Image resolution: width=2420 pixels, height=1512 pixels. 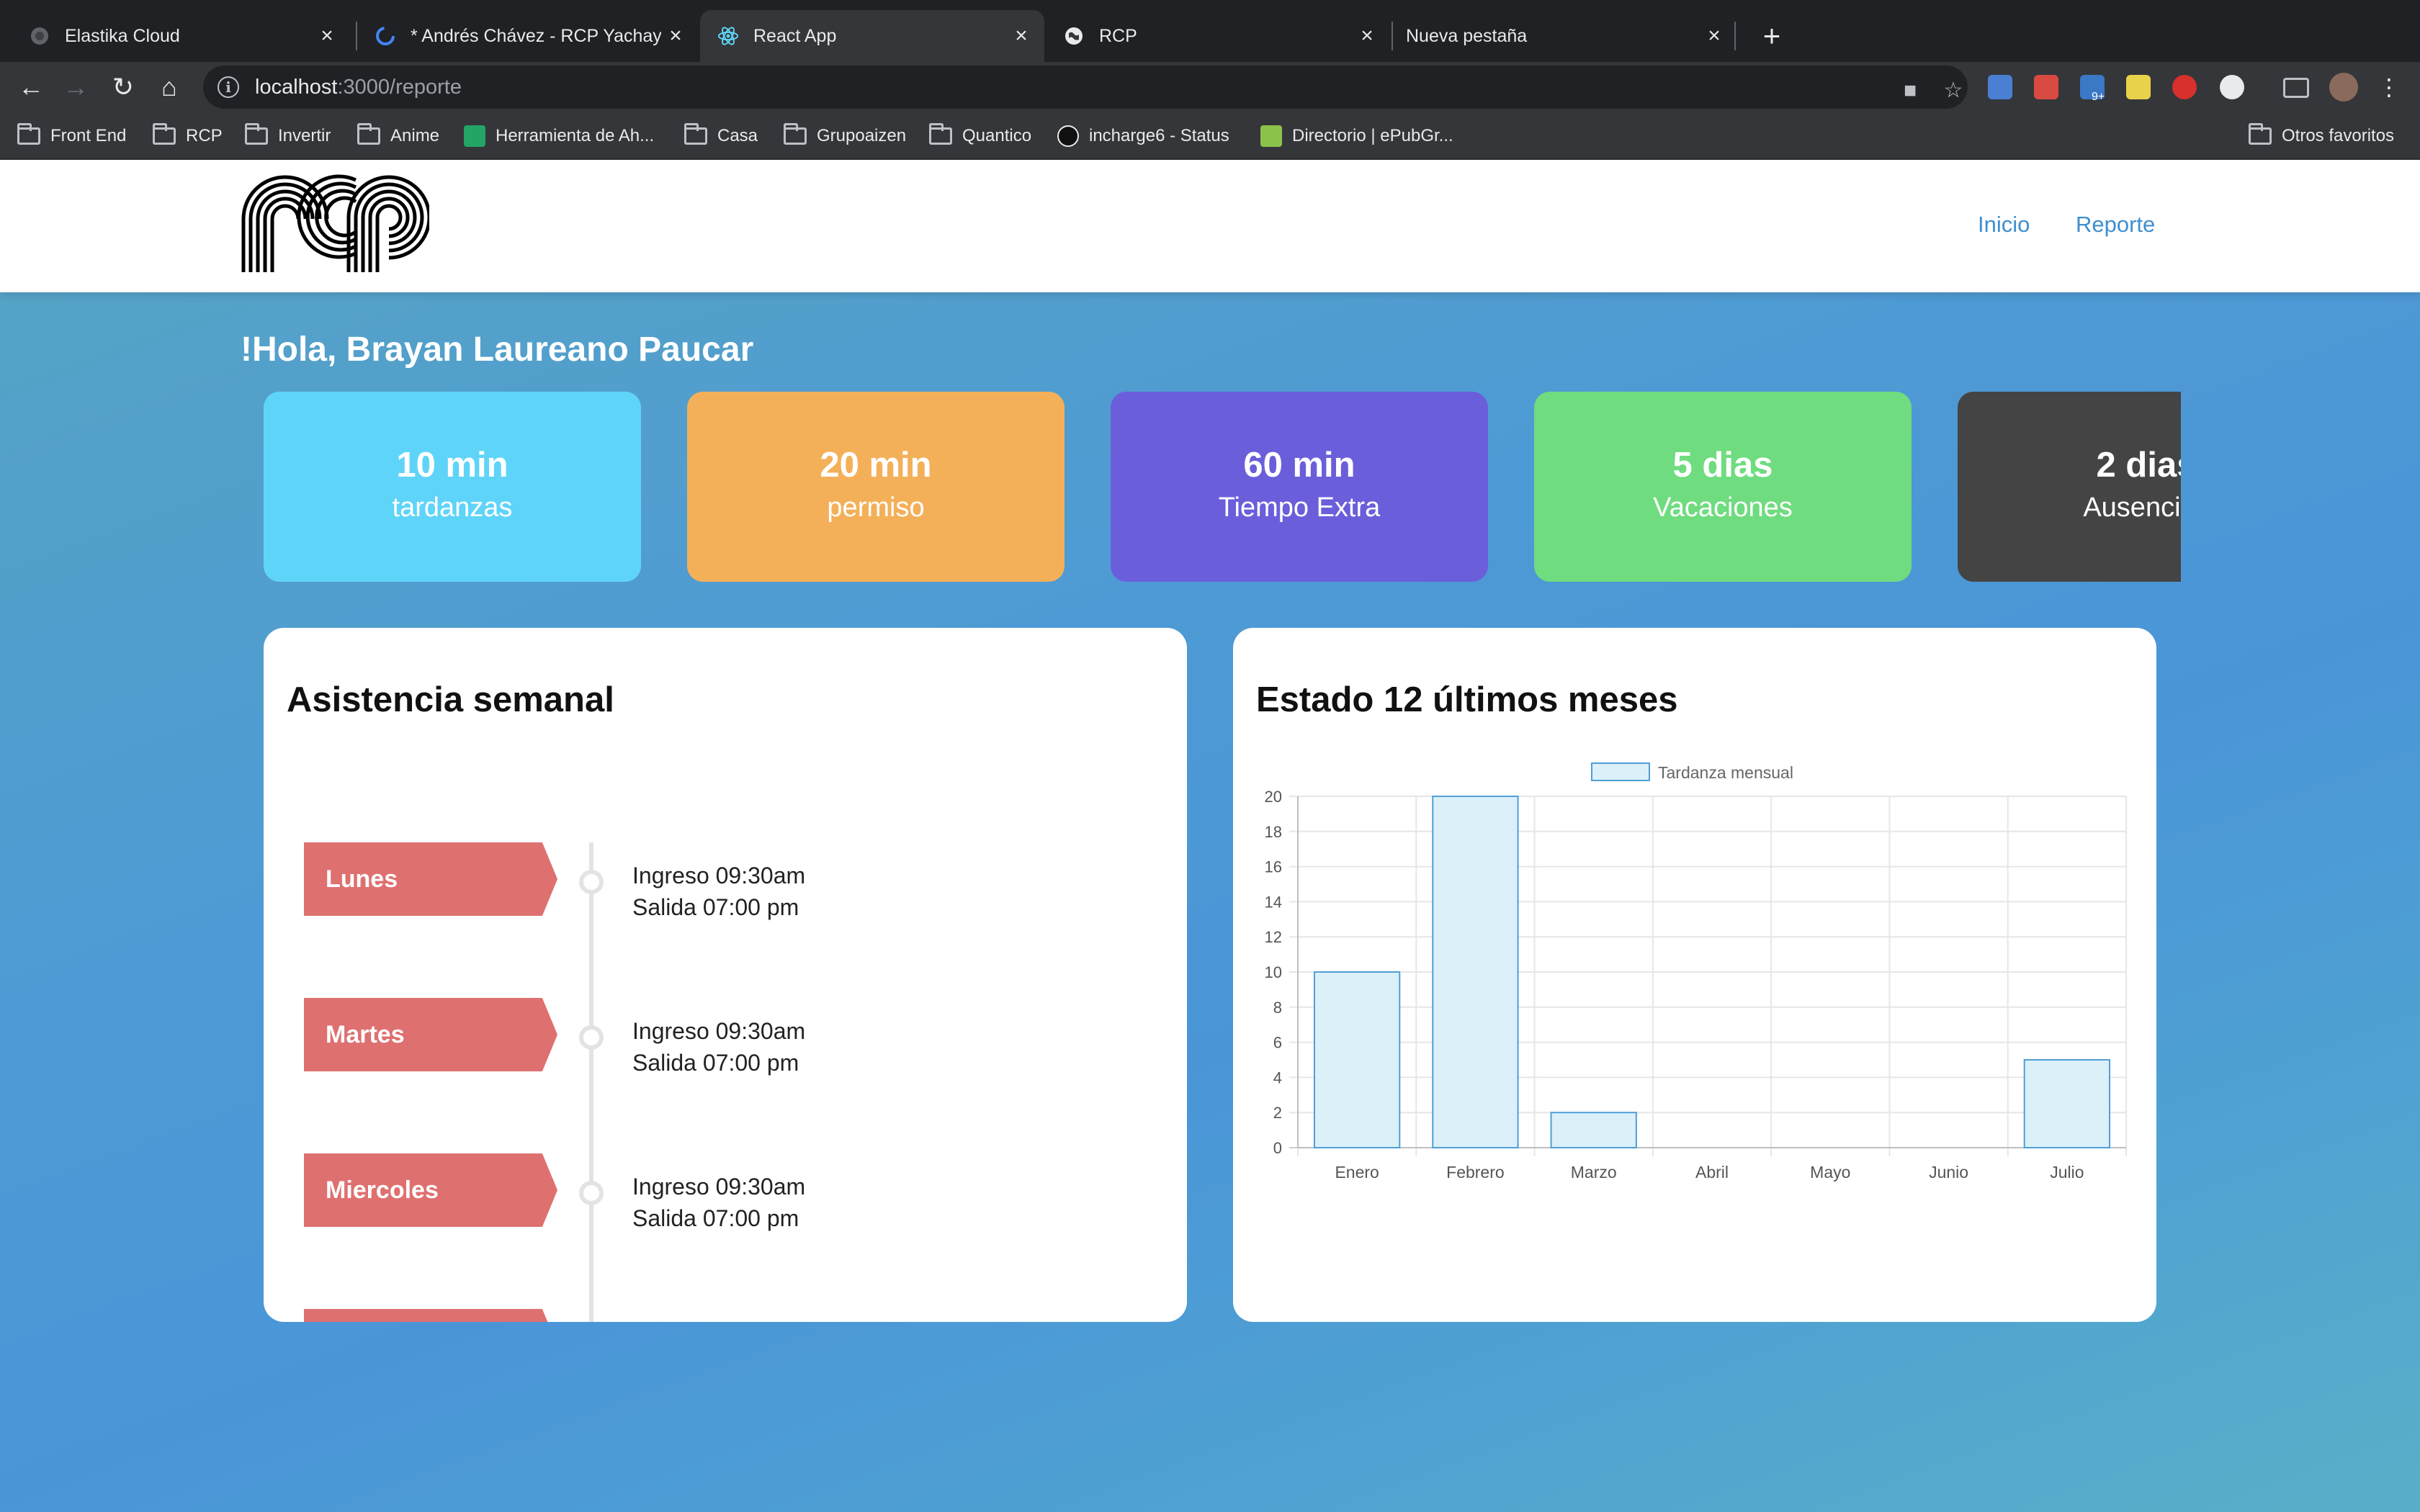 What do you see at coordinates (2321, 136) in the screenshot?
I see `bookmark-otros-favoritos: Otros favoritos` at bounding box center [2321, 136].